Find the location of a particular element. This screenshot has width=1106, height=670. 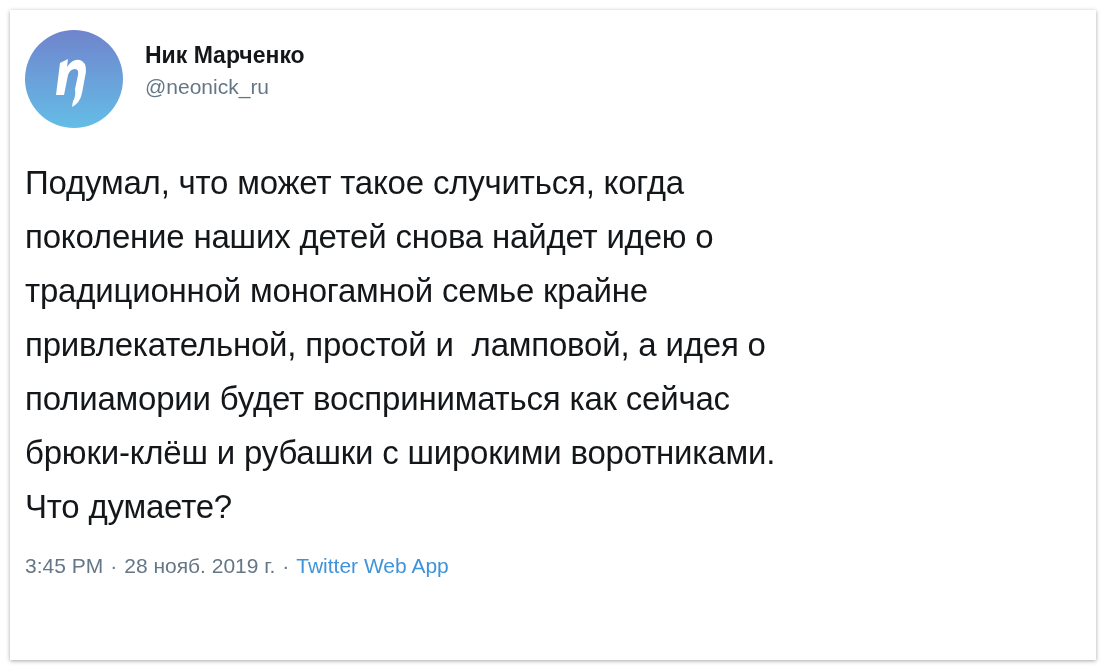

source-link: Twitter Web App is located at coordinates (372, 566).